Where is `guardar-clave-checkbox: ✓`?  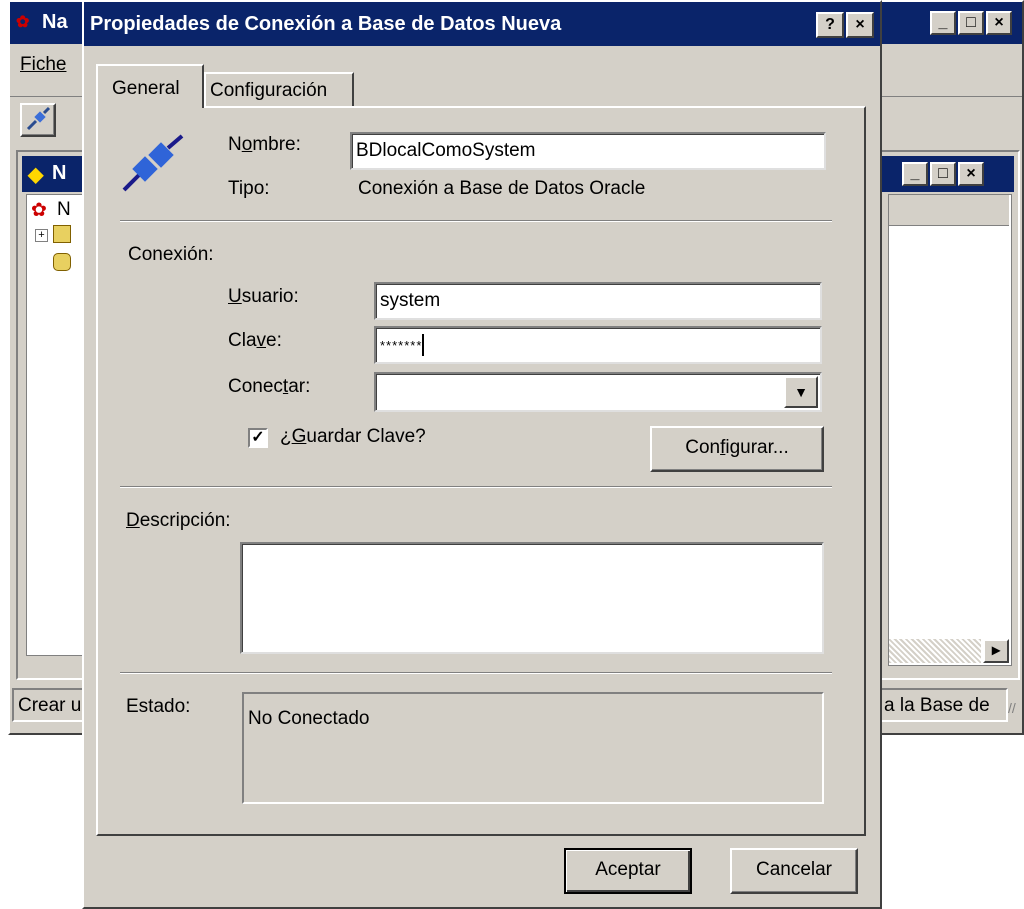 guardar-clave-checkbox: ✓ is located at coordinates (258, 438).